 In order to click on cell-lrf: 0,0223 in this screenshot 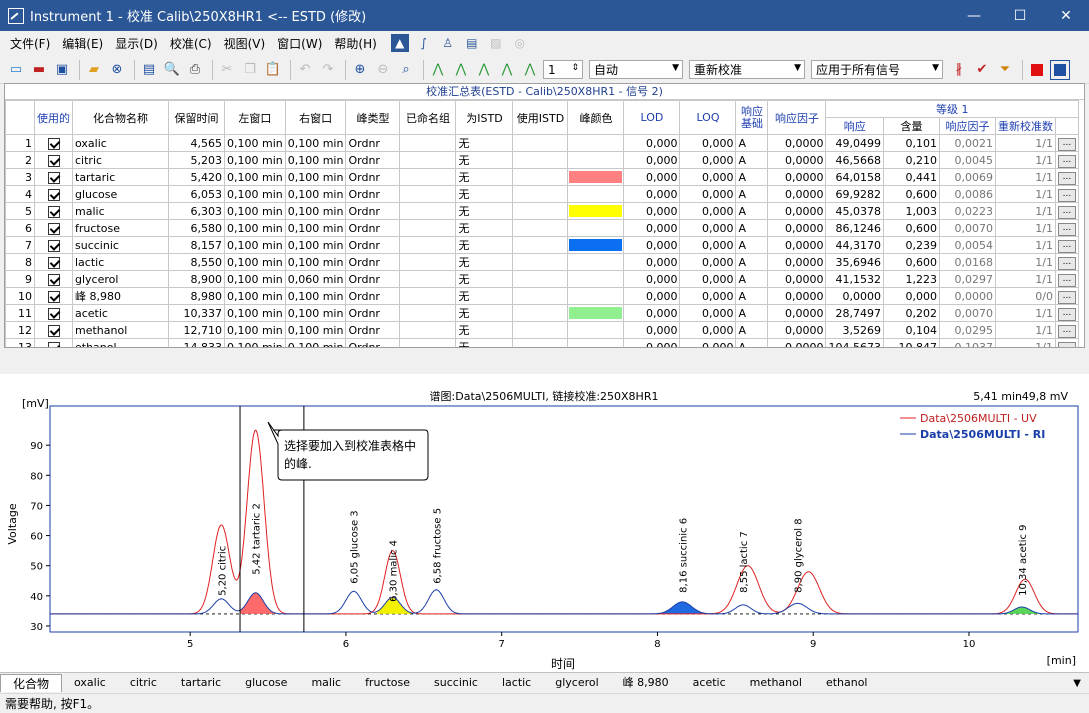, I will do `click(967, 211)`.